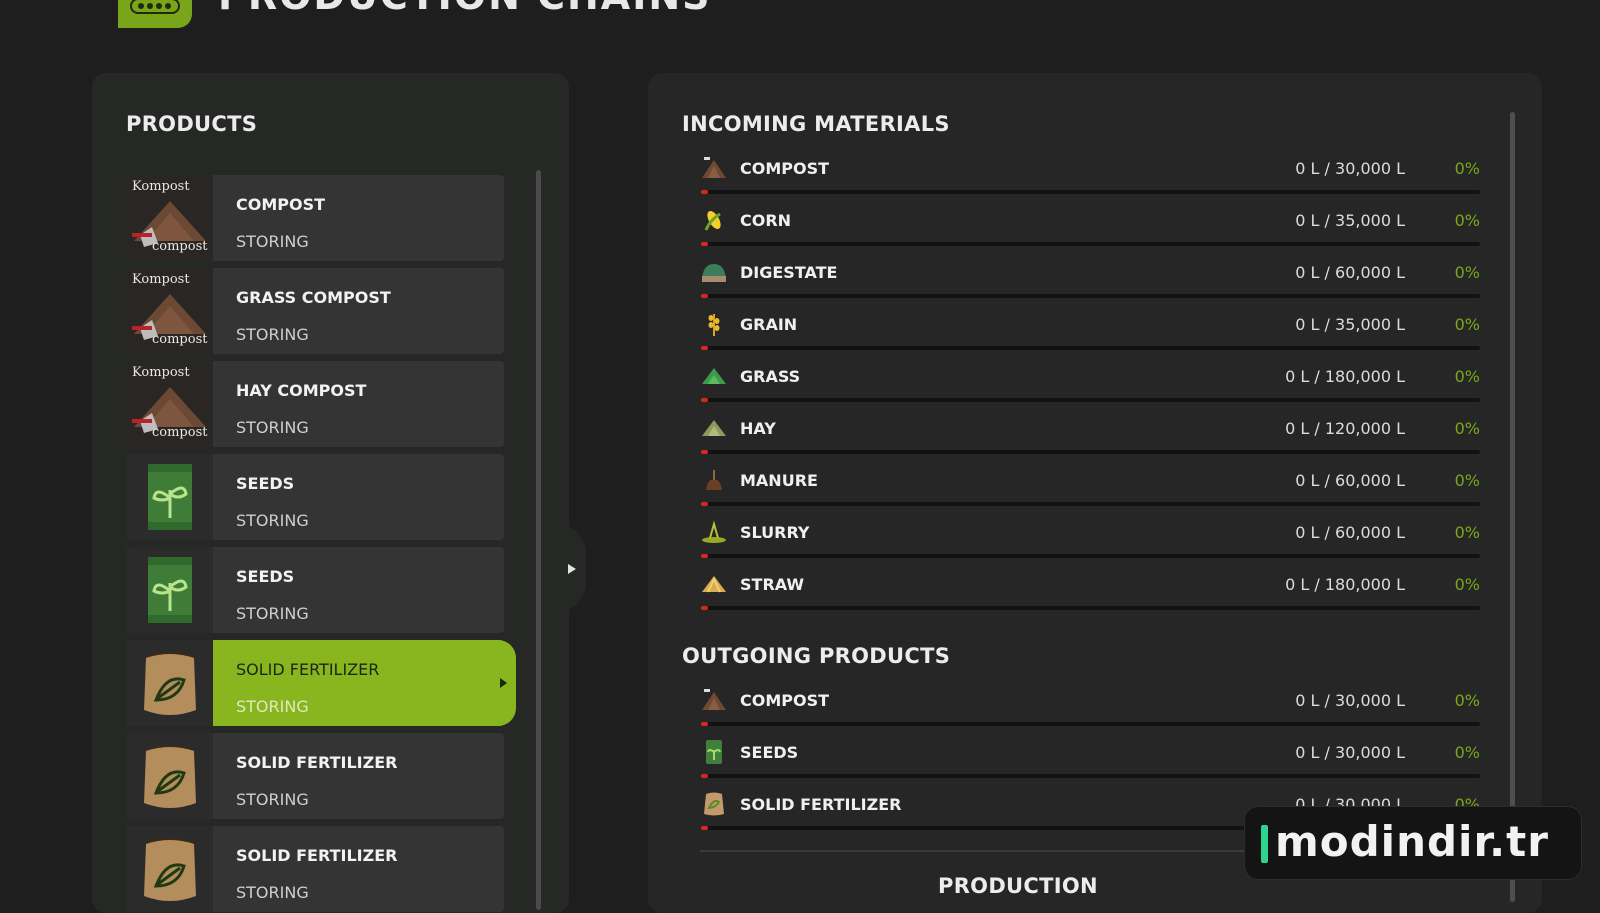  Describe the element at coordinates (1345, 376) in the screenshot. I see `material-amount: 0 L / 180,000 L` at that location.